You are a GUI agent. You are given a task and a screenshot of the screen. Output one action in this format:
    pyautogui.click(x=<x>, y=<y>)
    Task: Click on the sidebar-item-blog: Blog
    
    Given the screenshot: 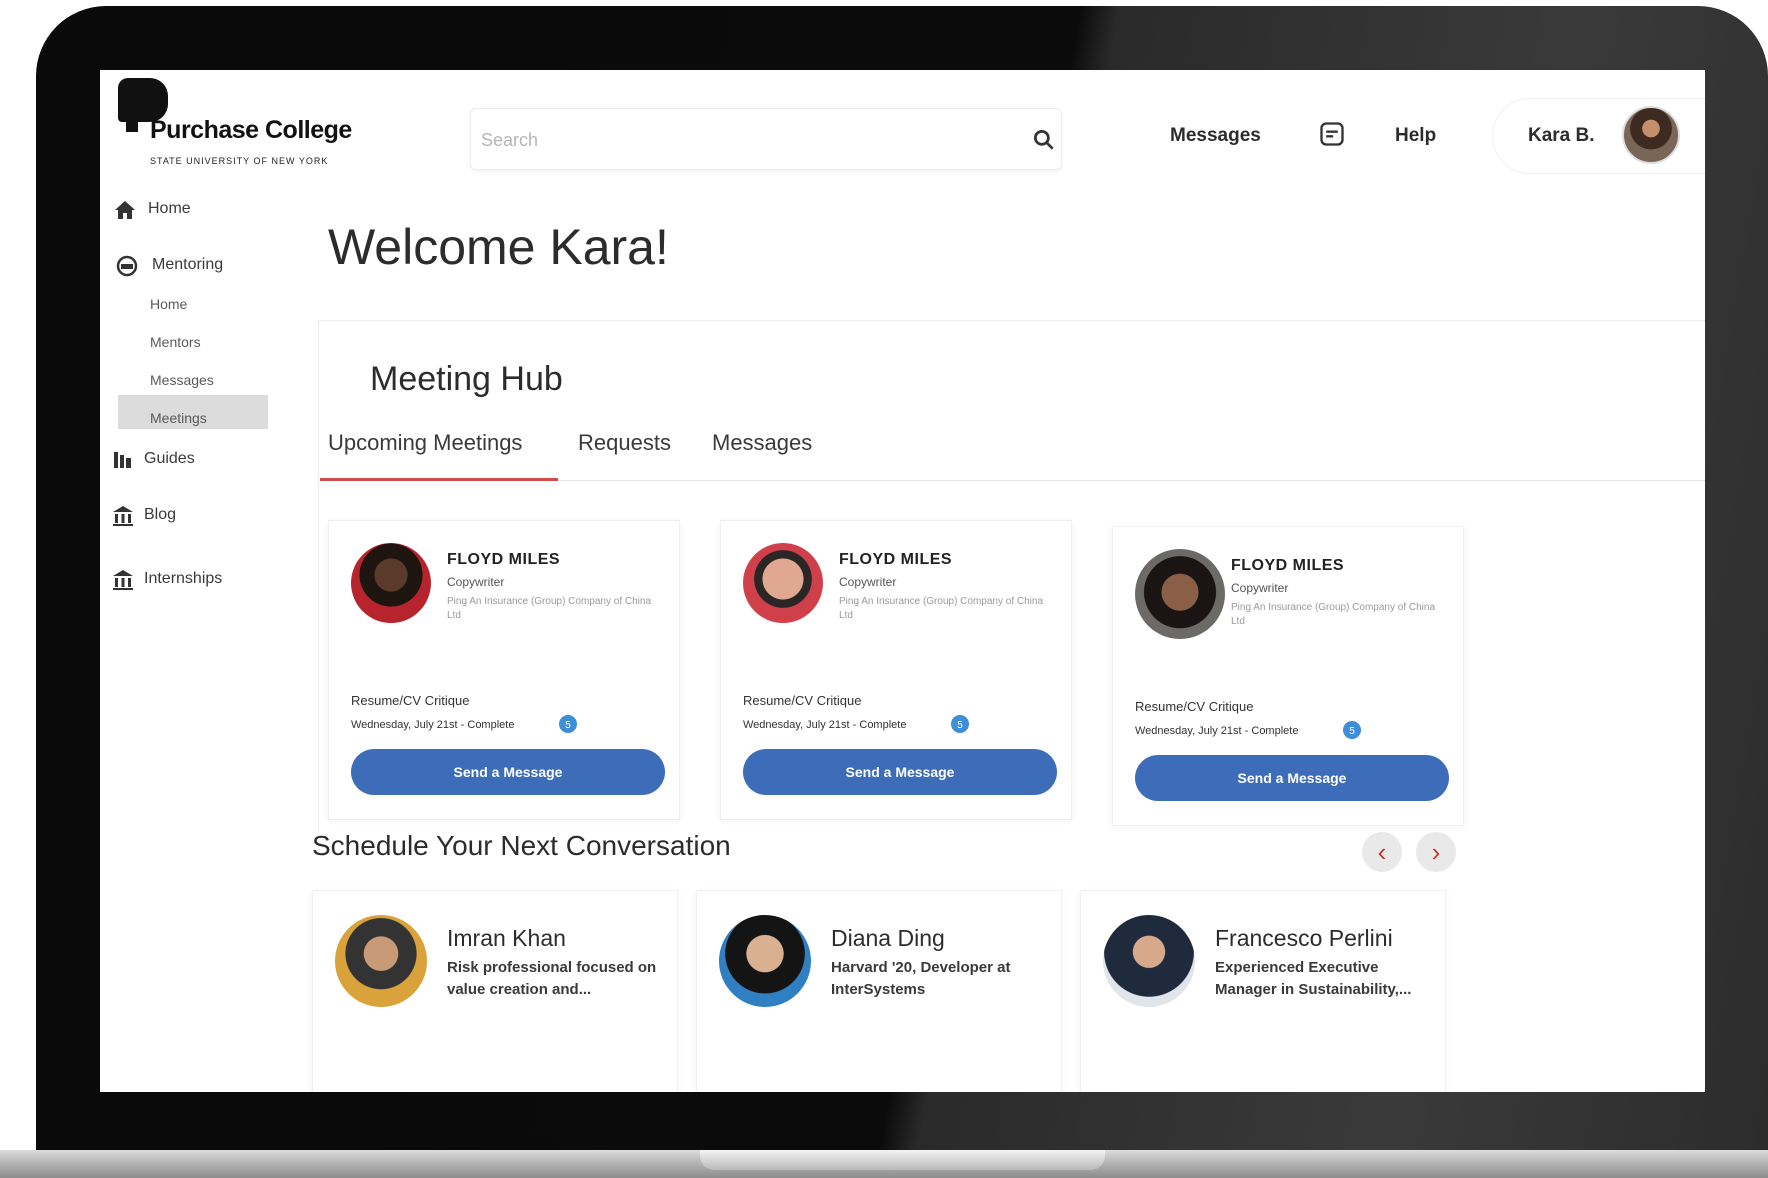 What is the action you would take?
    pyautogui.click(x=160, y=515)
    